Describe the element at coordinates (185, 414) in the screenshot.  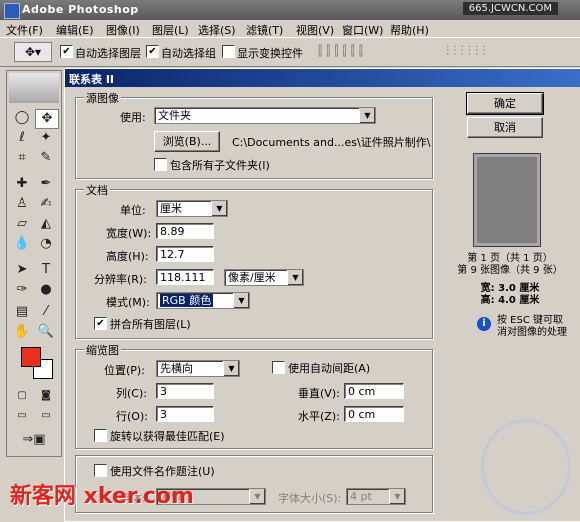
I see `rows-input: 3` at that location.